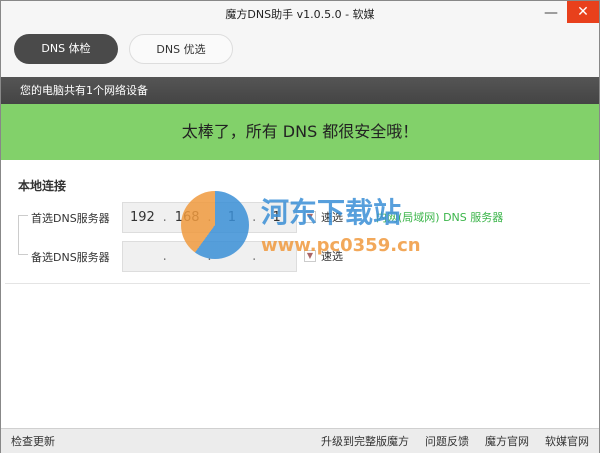  I want to click on mofang-site-link: 魔方官网, so click(507, 441).